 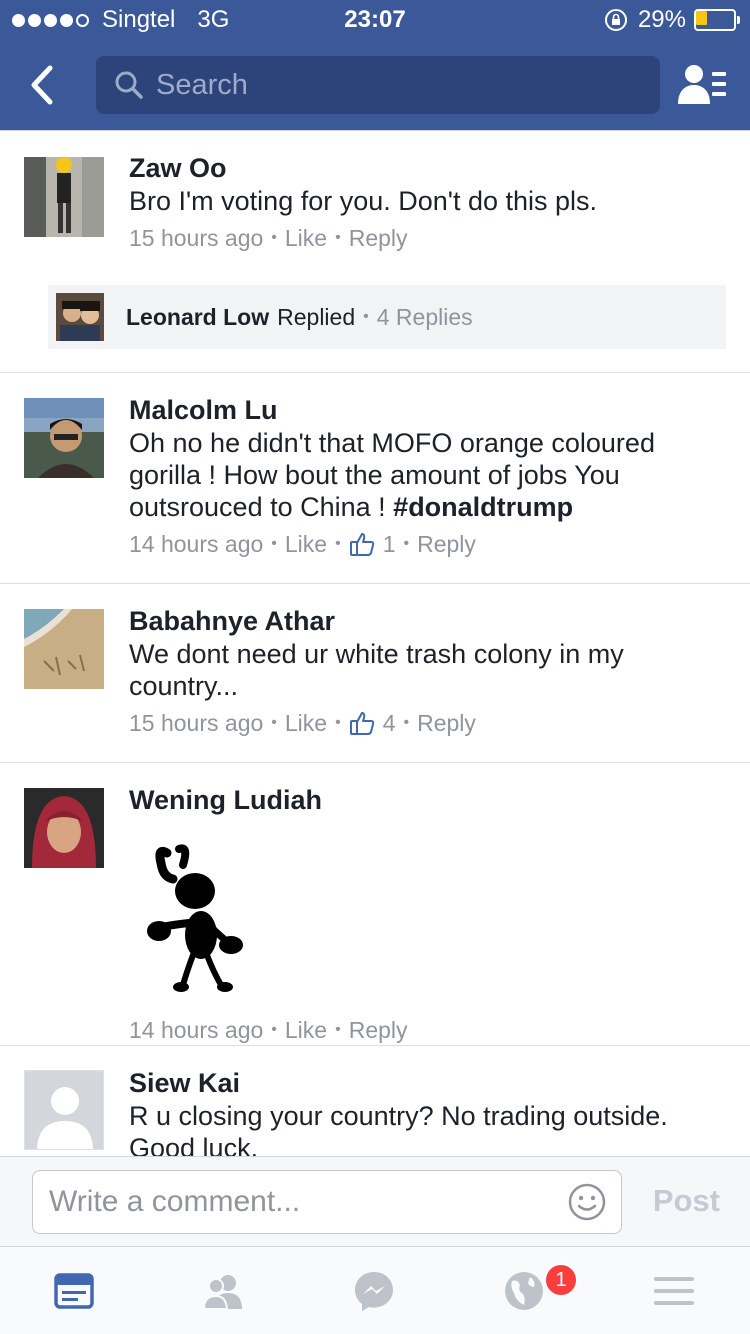 I want to click on post-button: Post, so click(x=686, y=1201).